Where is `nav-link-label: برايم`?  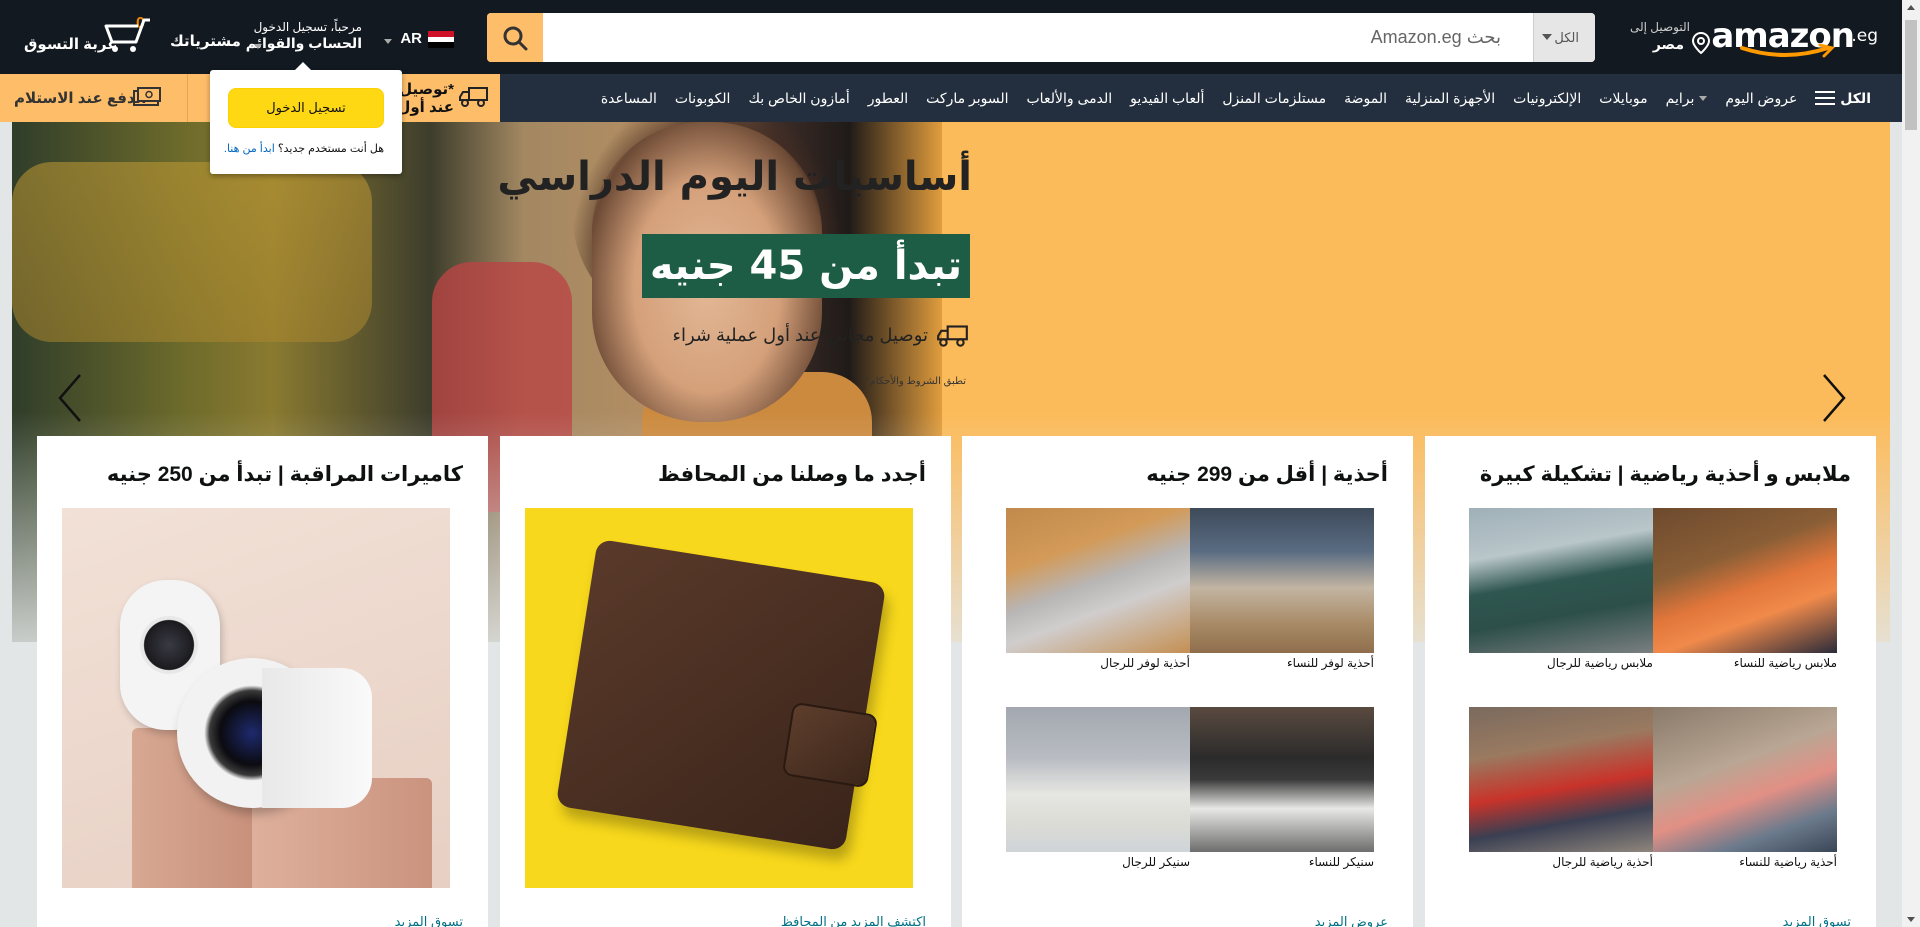 nav-link-label: برايم is located at coordinates (1680, 97).